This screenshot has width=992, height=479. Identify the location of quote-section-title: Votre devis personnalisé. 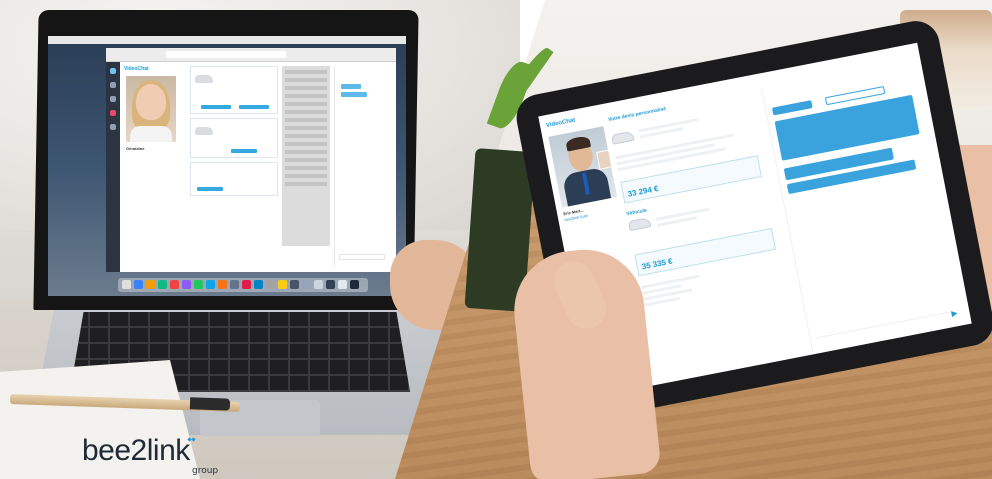
(637, 114).